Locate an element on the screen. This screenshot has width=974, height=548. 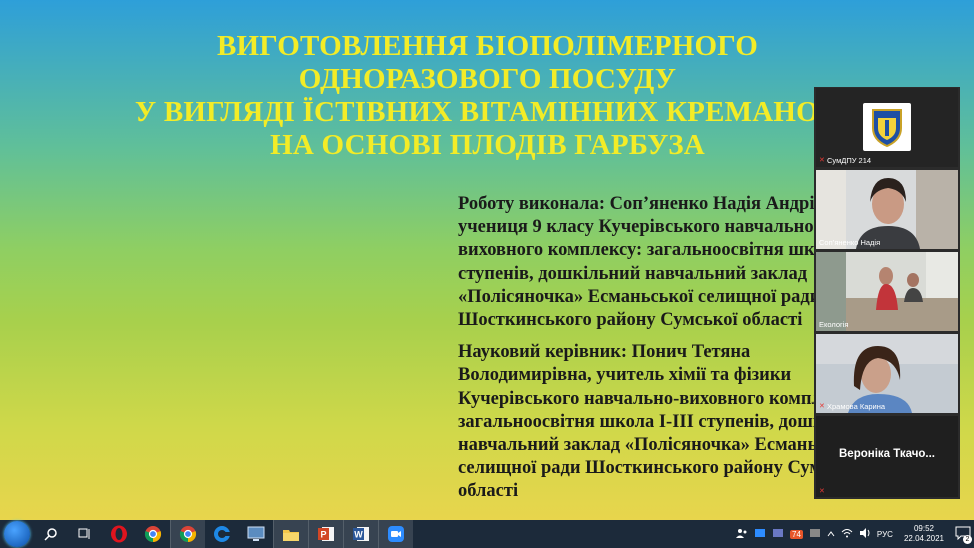
svg-text: W is located at coordinates (358, 535).